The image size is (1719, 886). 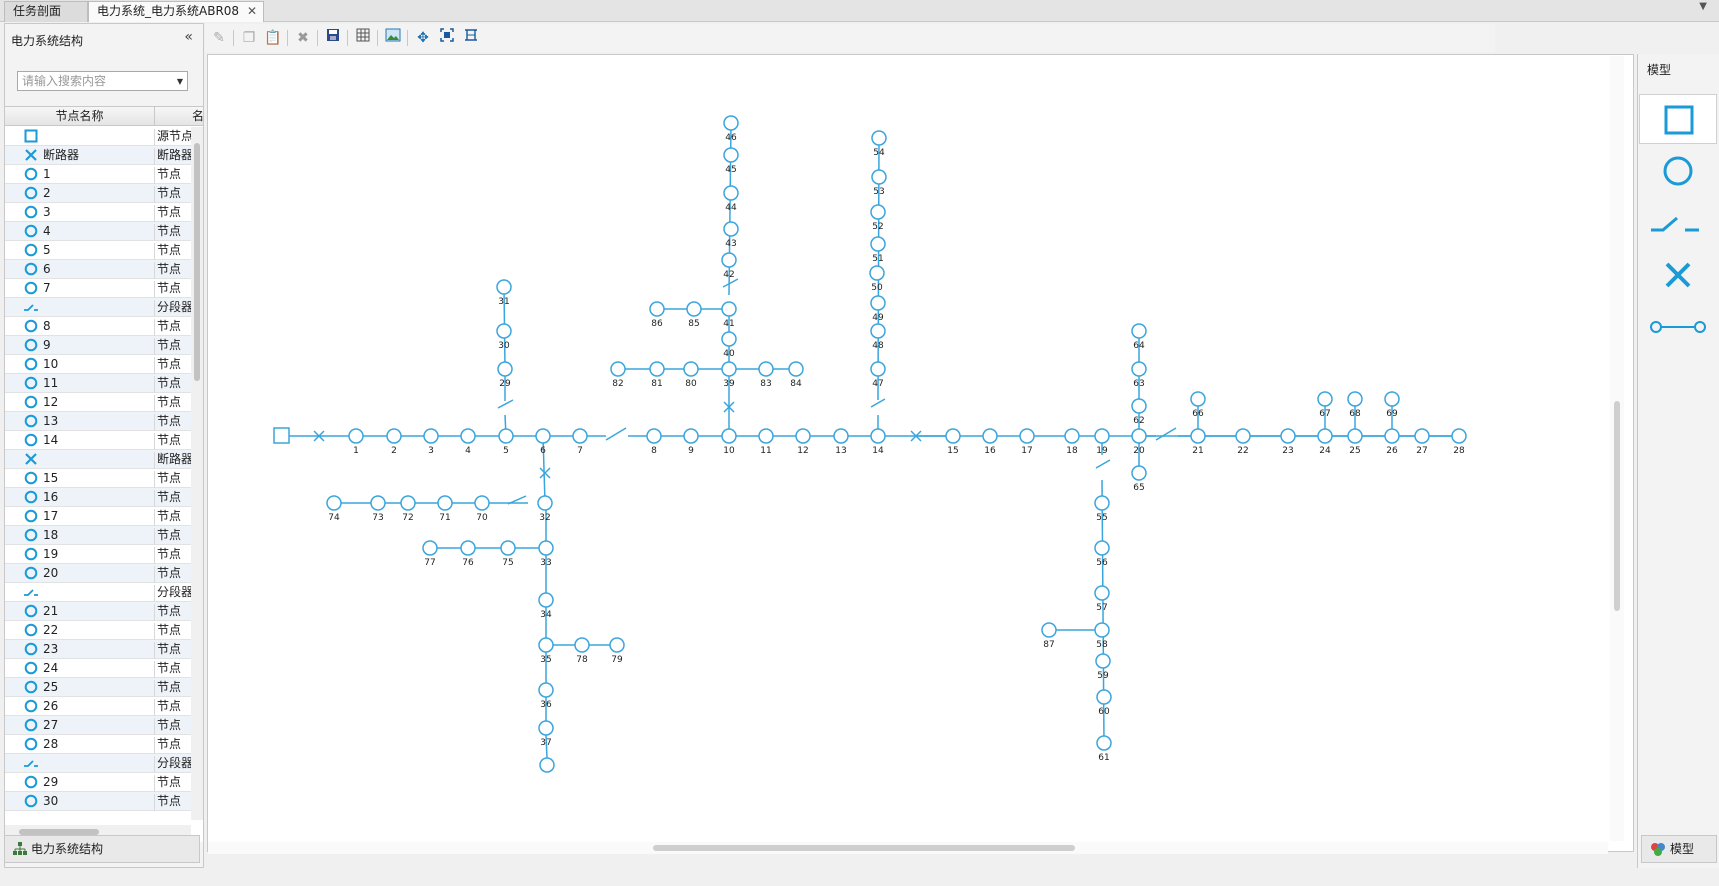 What do you see at coordinates (102, 849) in the screenshot?
I see `structure-panel-tab: 电力系统结构` at bounding box center [102, 849].